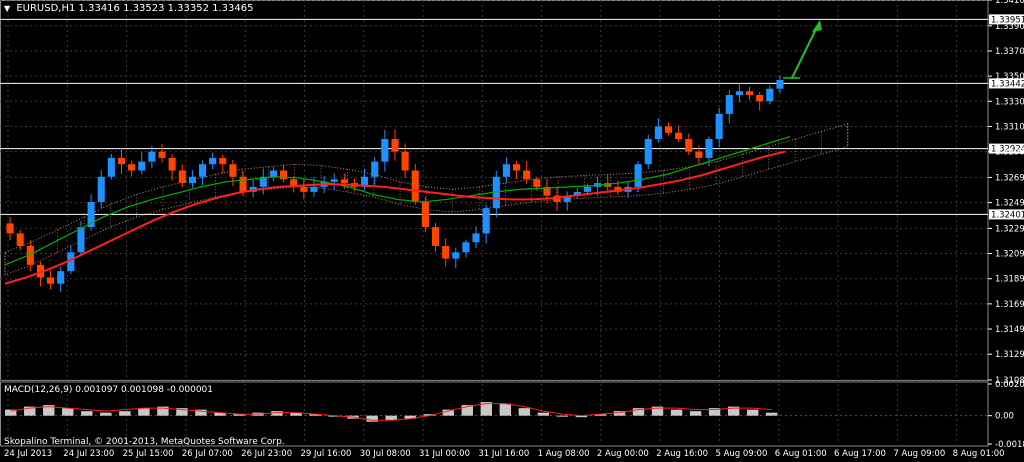 The width and height of the screenshot is (1024, 462). What do you see at coordinates (1009, 153) in the screenshot?
I see `y-tick-label: 1.32900` at bounding box center [1009, 153].